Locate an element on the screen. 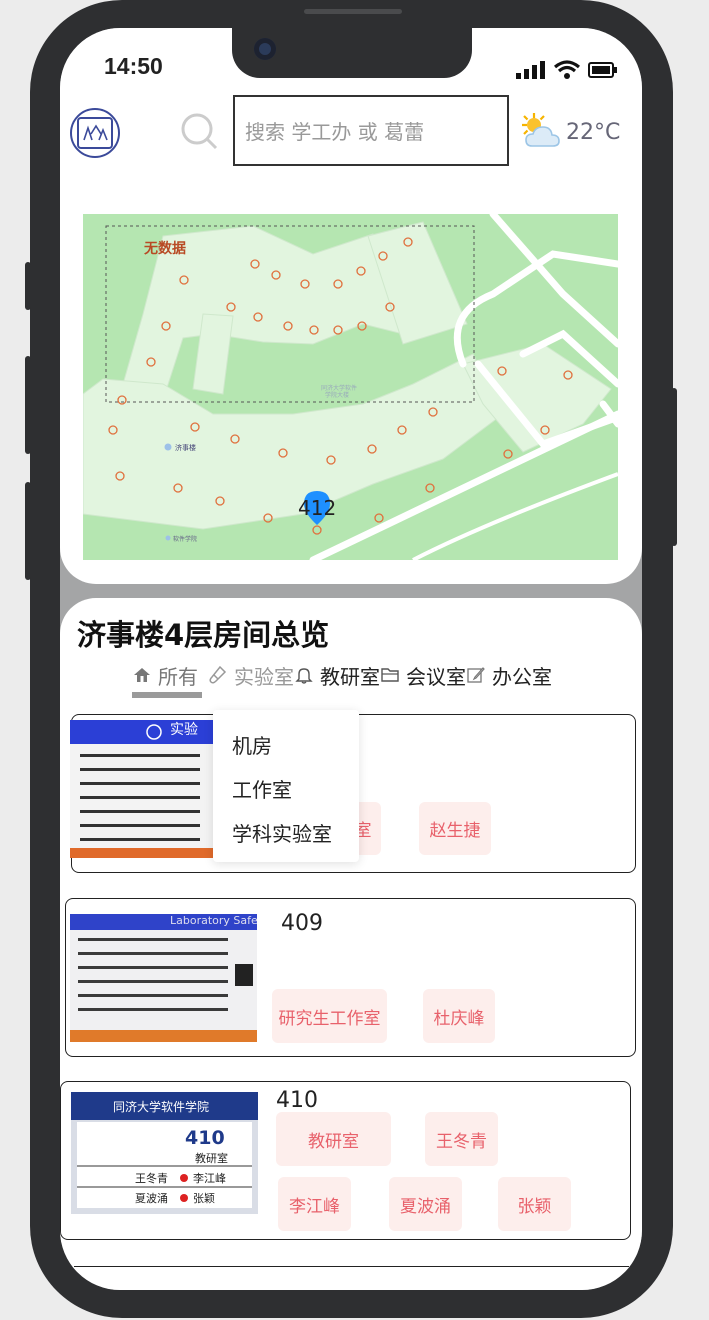 This screenshot has width=709, height=1320. weather-widget: 22°C is located at coordinates (569, 132).